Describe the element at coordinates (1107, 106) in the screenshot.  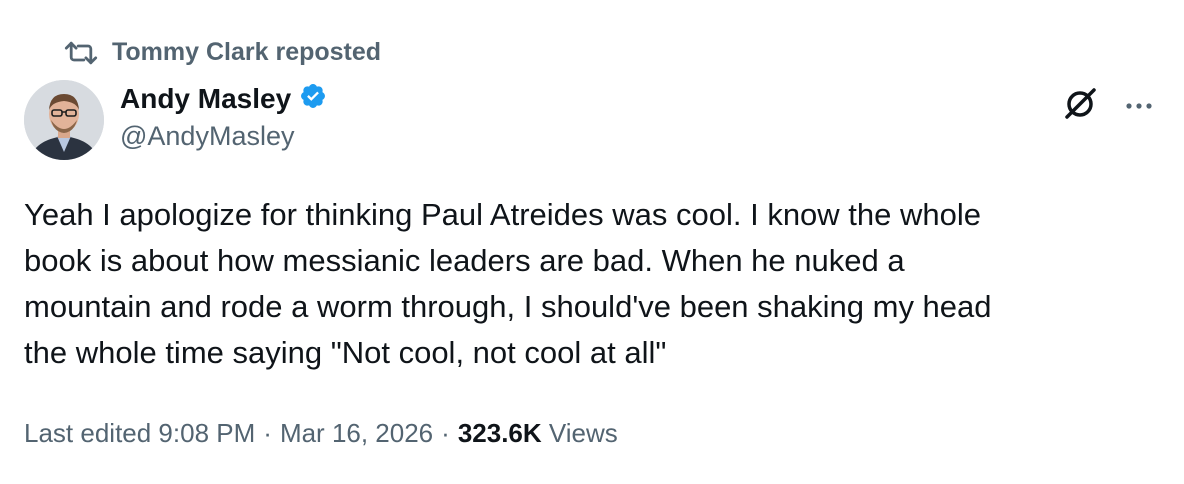
I see `tweet-actions-top` at that location.